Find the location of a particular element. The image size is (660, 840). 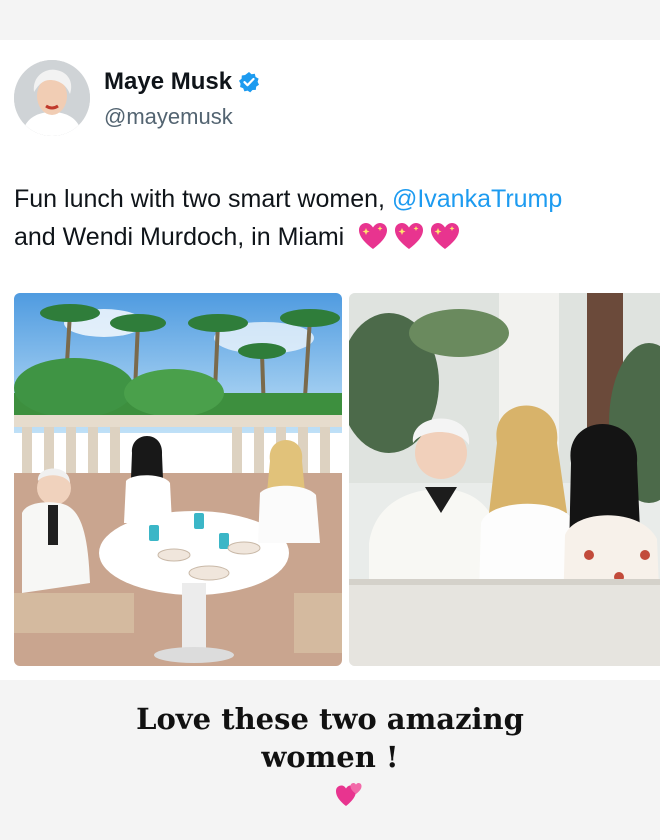

verified-badge-icon is located at coordinates (249, 82).